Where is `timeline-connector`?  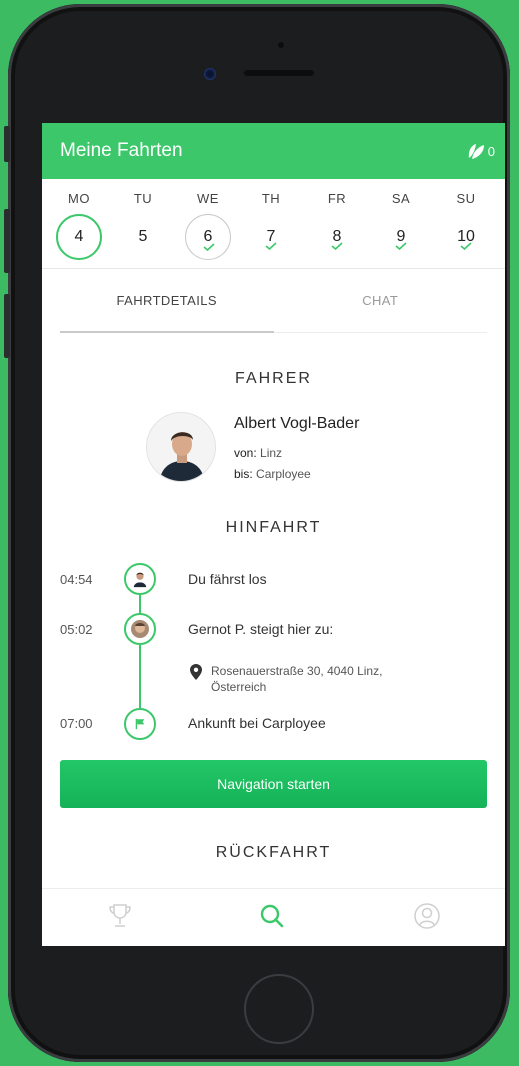
timeline-connector is located at coordinates (140, 678).